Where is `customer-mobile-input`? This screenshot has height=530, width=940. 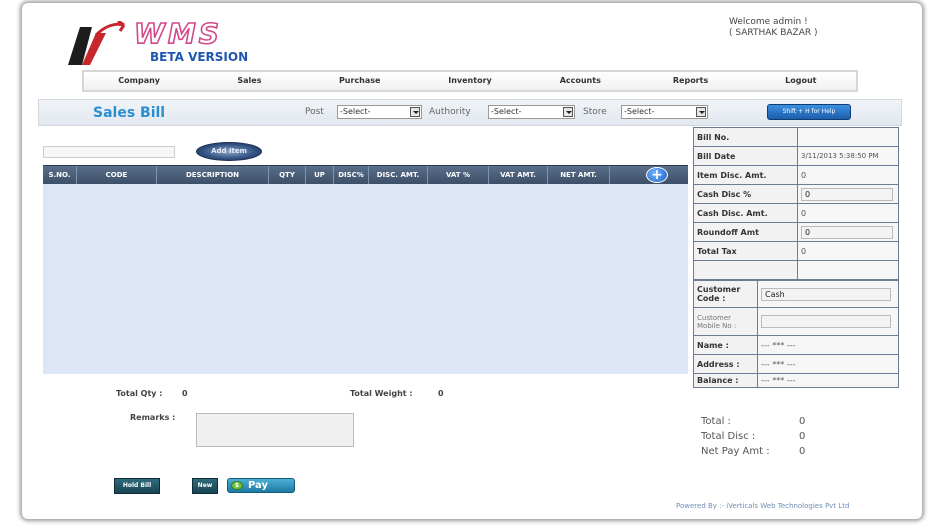 customer-mobile-input is located at coordinates (826, 321).